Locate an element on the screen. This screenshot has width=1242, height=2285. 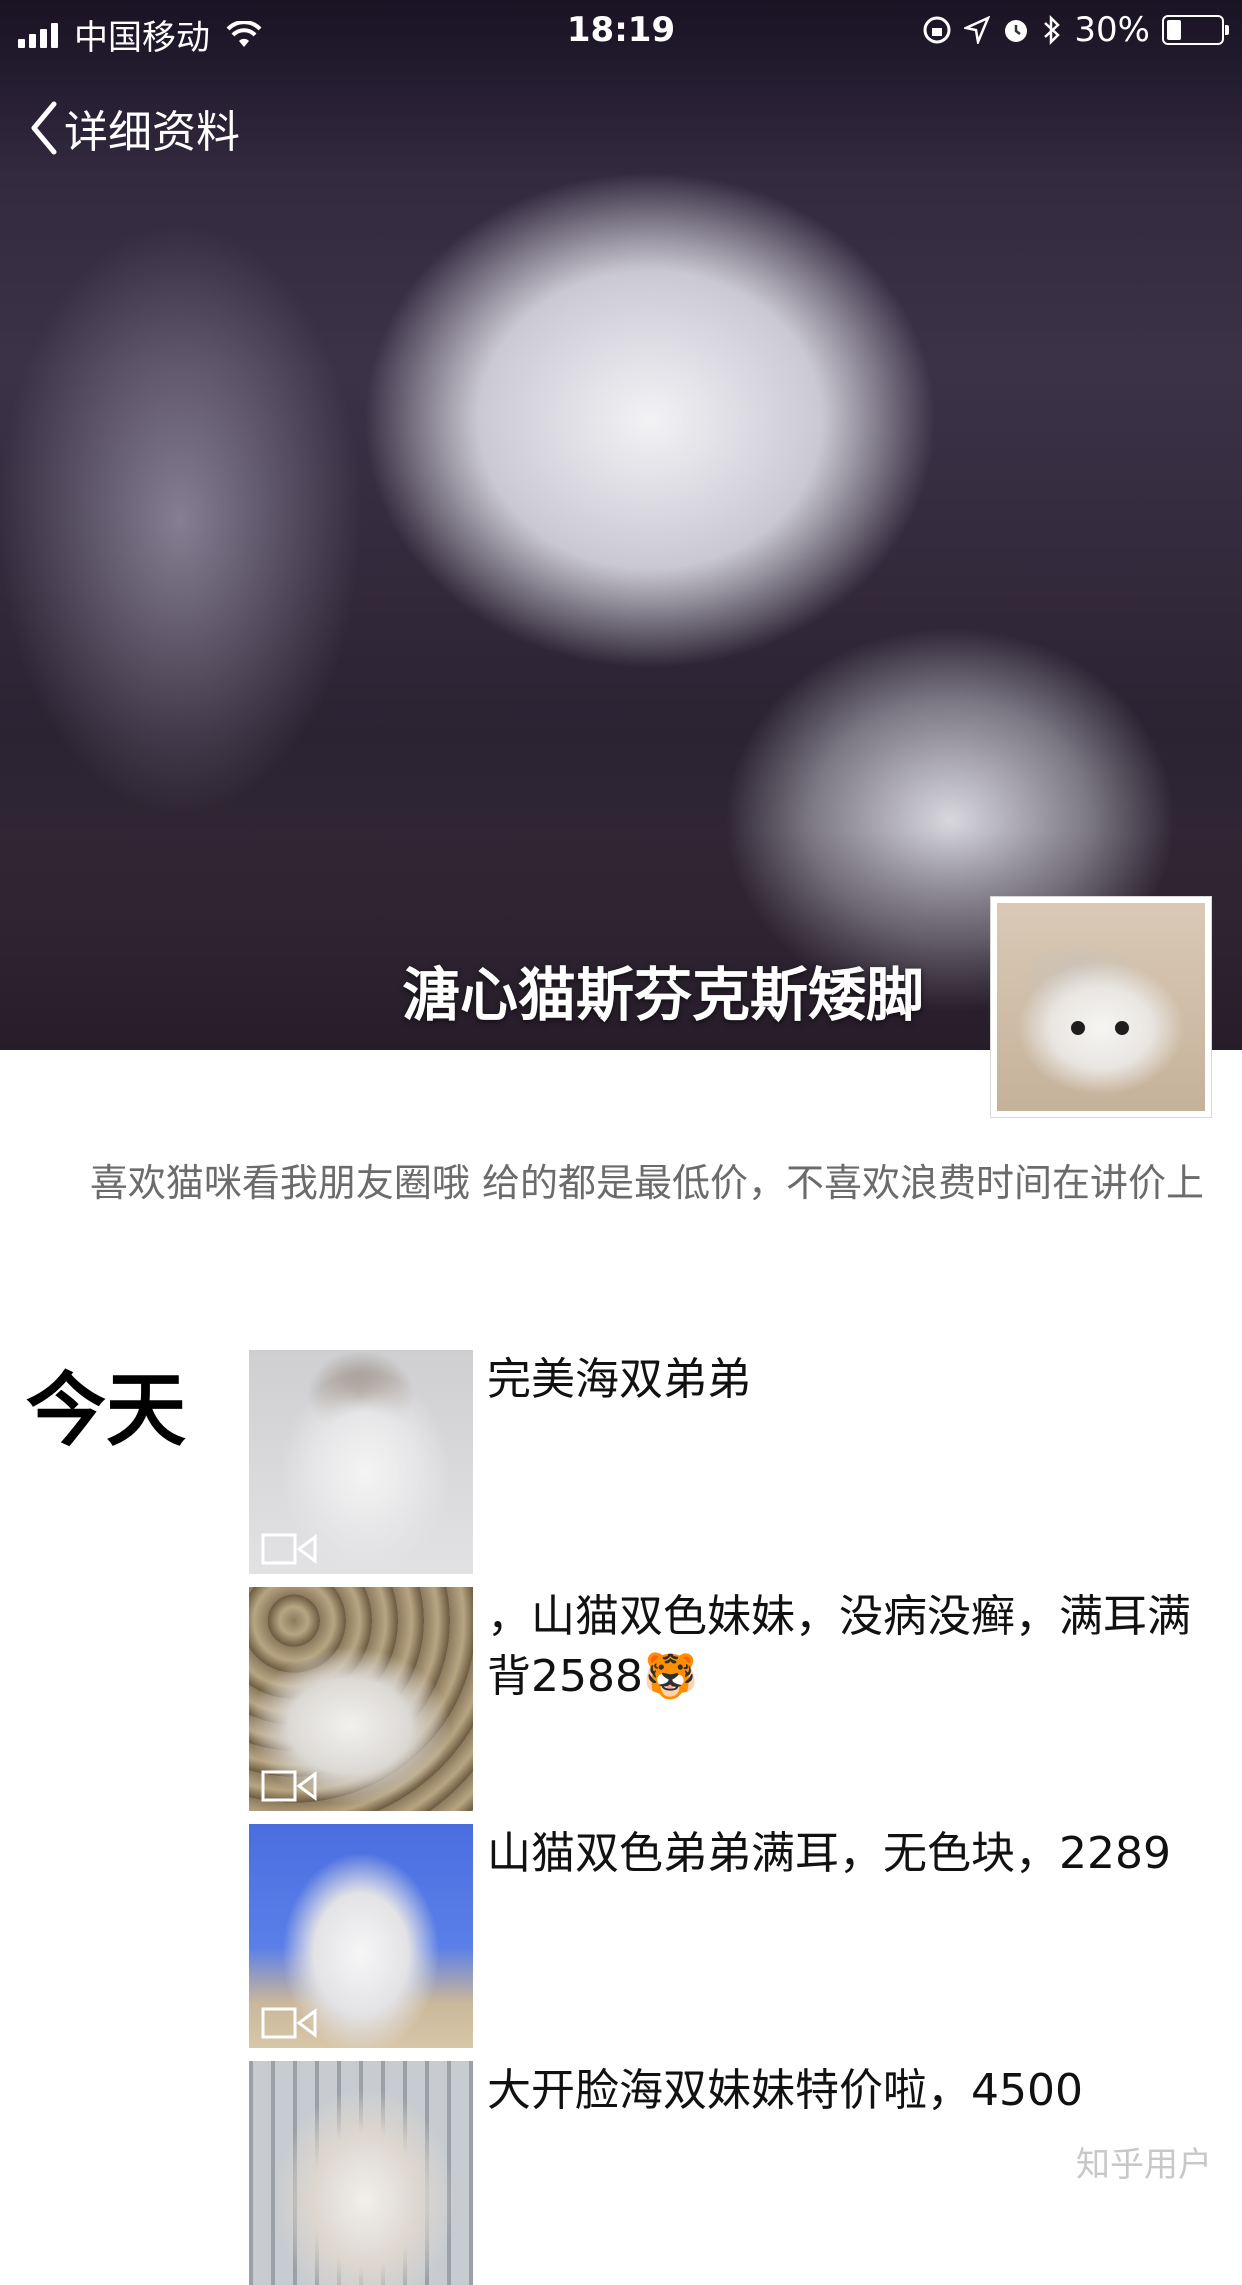
battery-tip is located at coordinates (1227, 30).